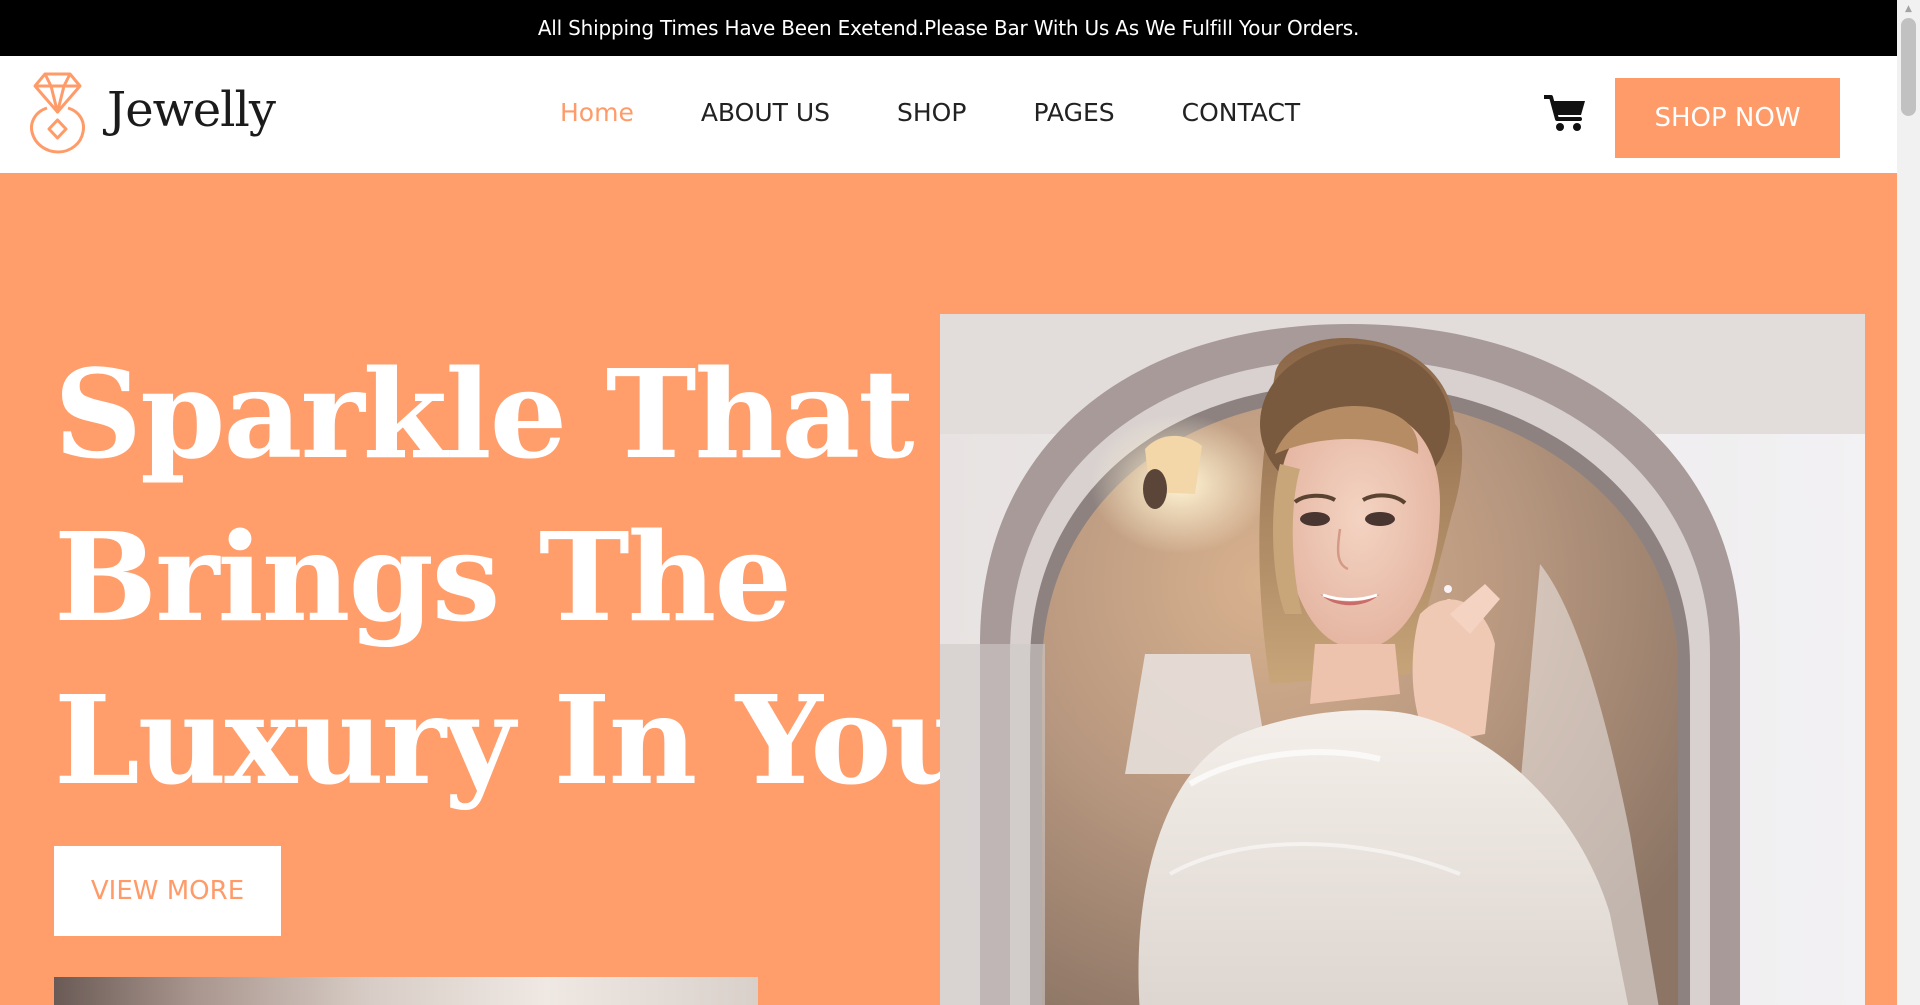 Image resolution: width=1920 pixels, height=1005 pixels. I want to click on hero-title-line: Luxury In You, so click(516, 740).